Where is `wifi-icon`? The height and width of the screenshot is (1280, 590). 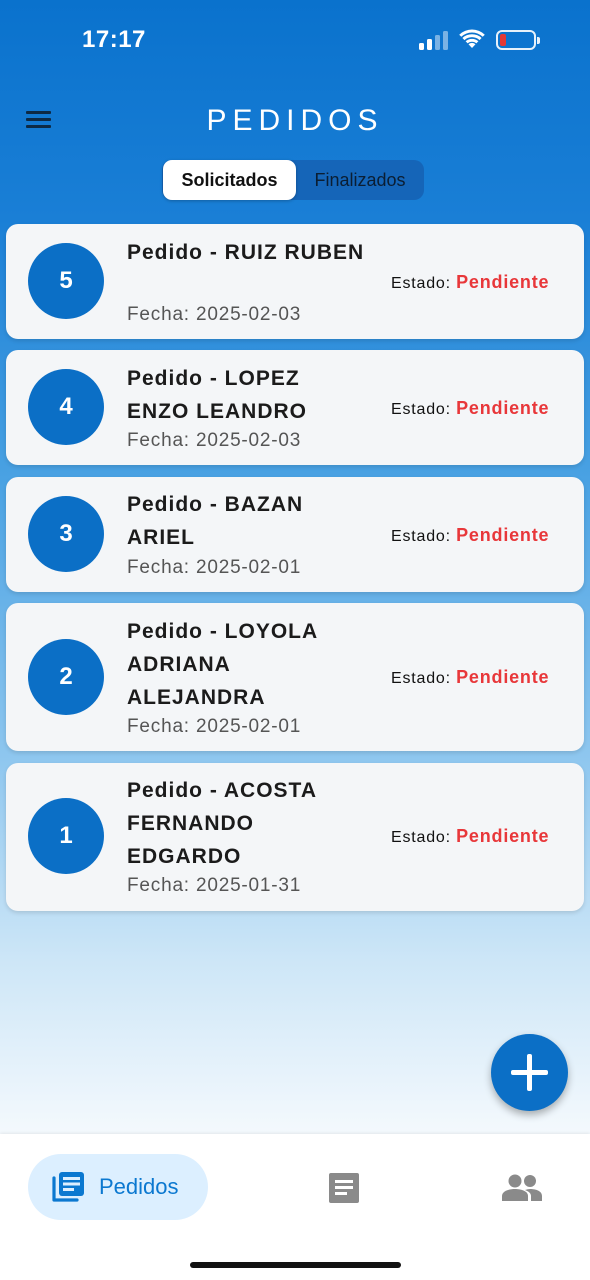
wifi-icon is located at coordinates (472, 38).